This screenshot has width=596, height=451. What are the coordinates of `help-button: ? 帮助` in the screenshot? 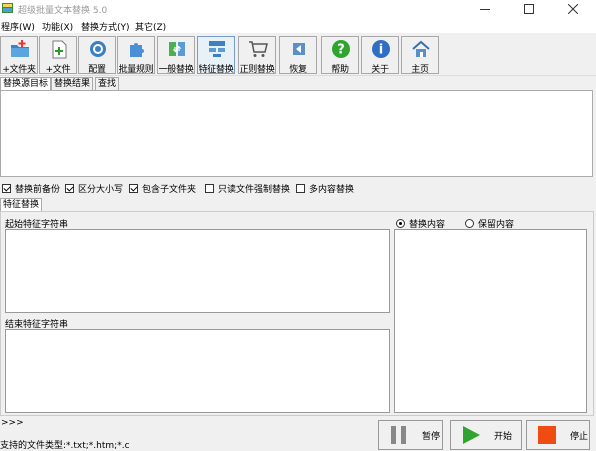 It's located at (340, 55).